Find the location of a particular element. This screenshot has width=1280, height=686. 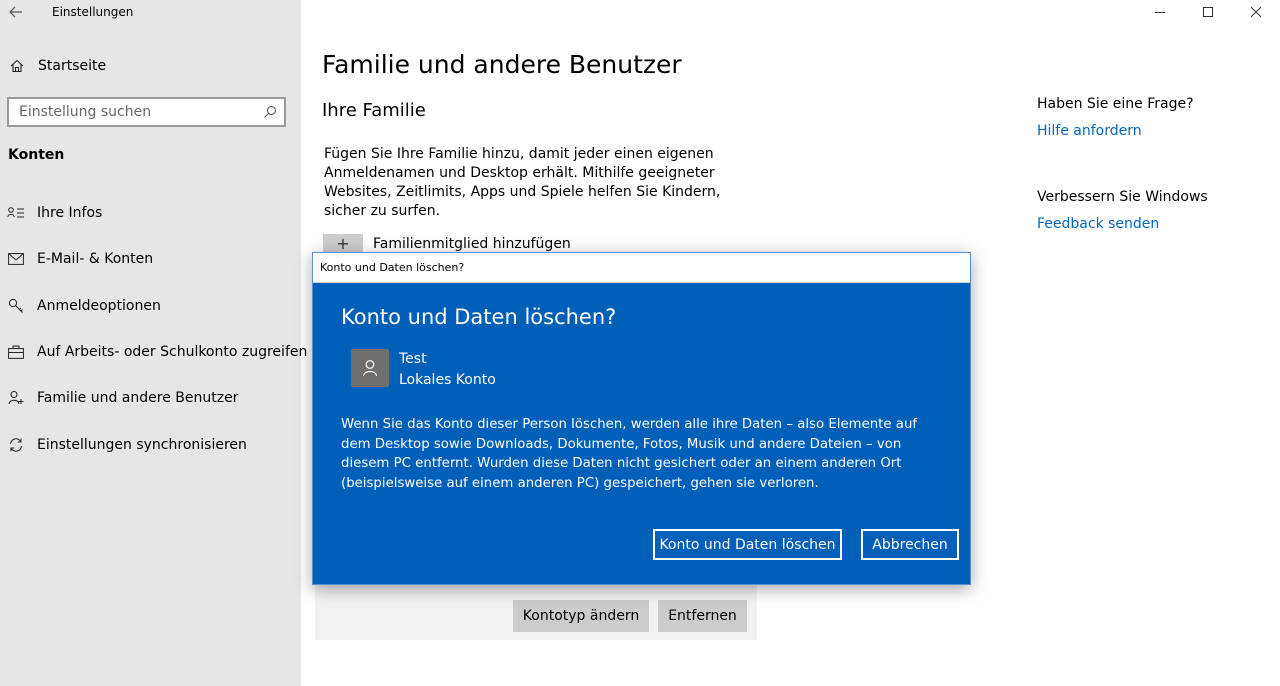

get-help-link: Hilfe anfordern is located at coordinates (1089, 131).